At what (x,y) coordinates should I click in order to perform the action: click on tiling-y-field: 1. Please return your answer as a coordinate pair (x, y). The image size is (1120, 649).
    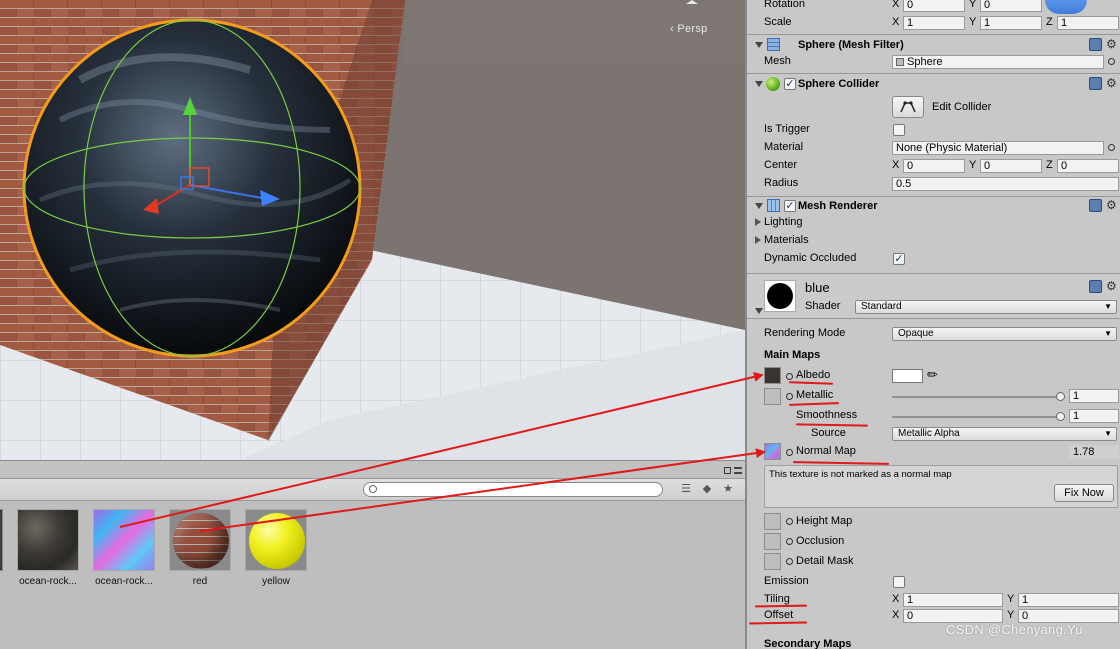
    Looking at the image, I should click on (1068, 600).